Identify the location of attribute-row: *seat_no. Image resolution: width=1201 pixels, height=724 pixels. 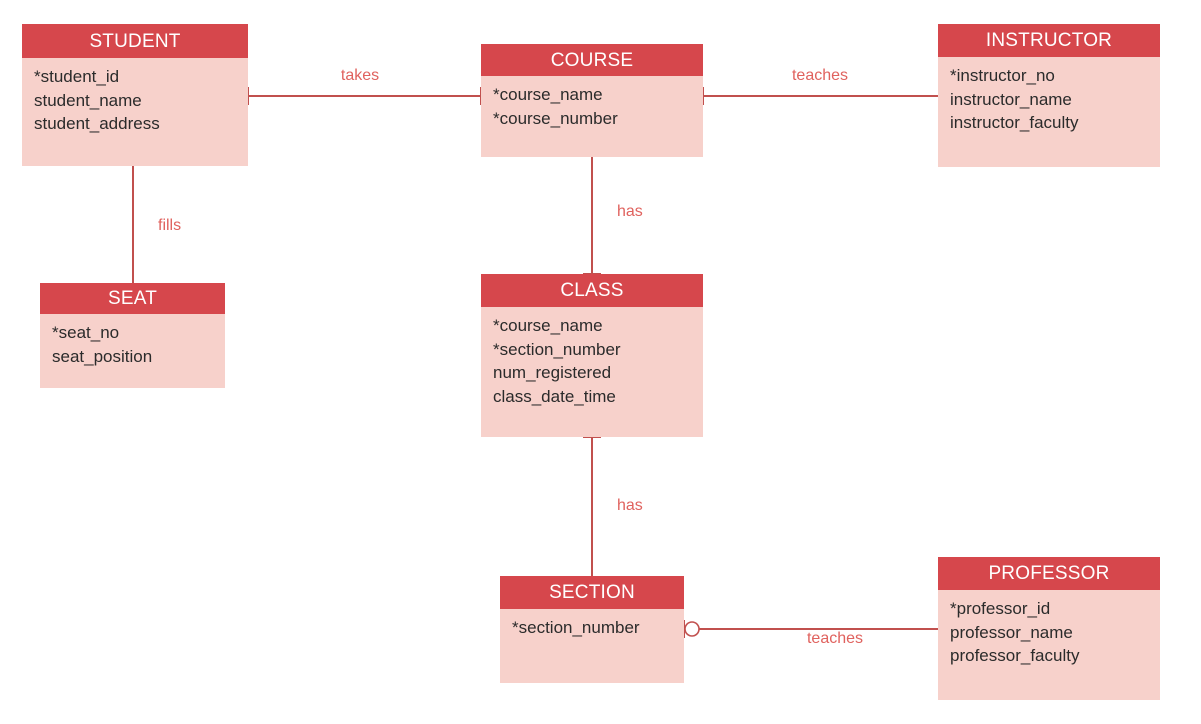
(86, 332).